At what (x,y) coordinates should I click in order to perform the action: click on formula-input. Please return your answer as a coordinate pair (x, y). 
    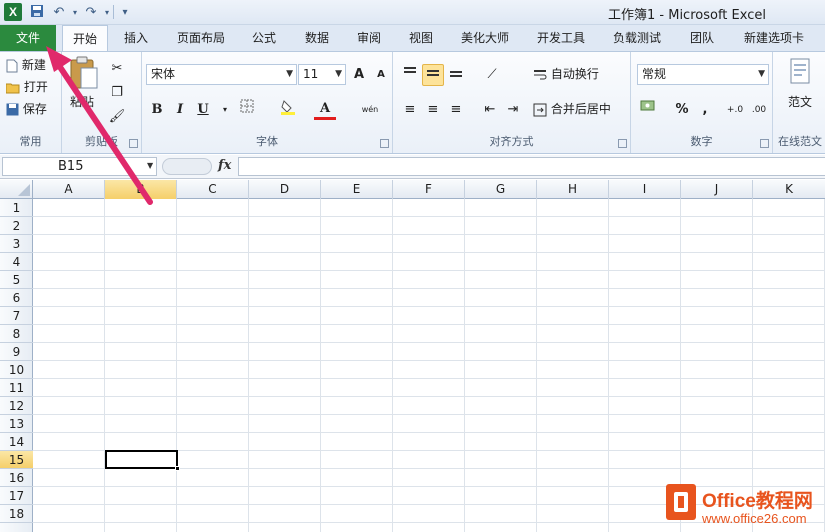
    Looking at the image, I should click on (531, 166).